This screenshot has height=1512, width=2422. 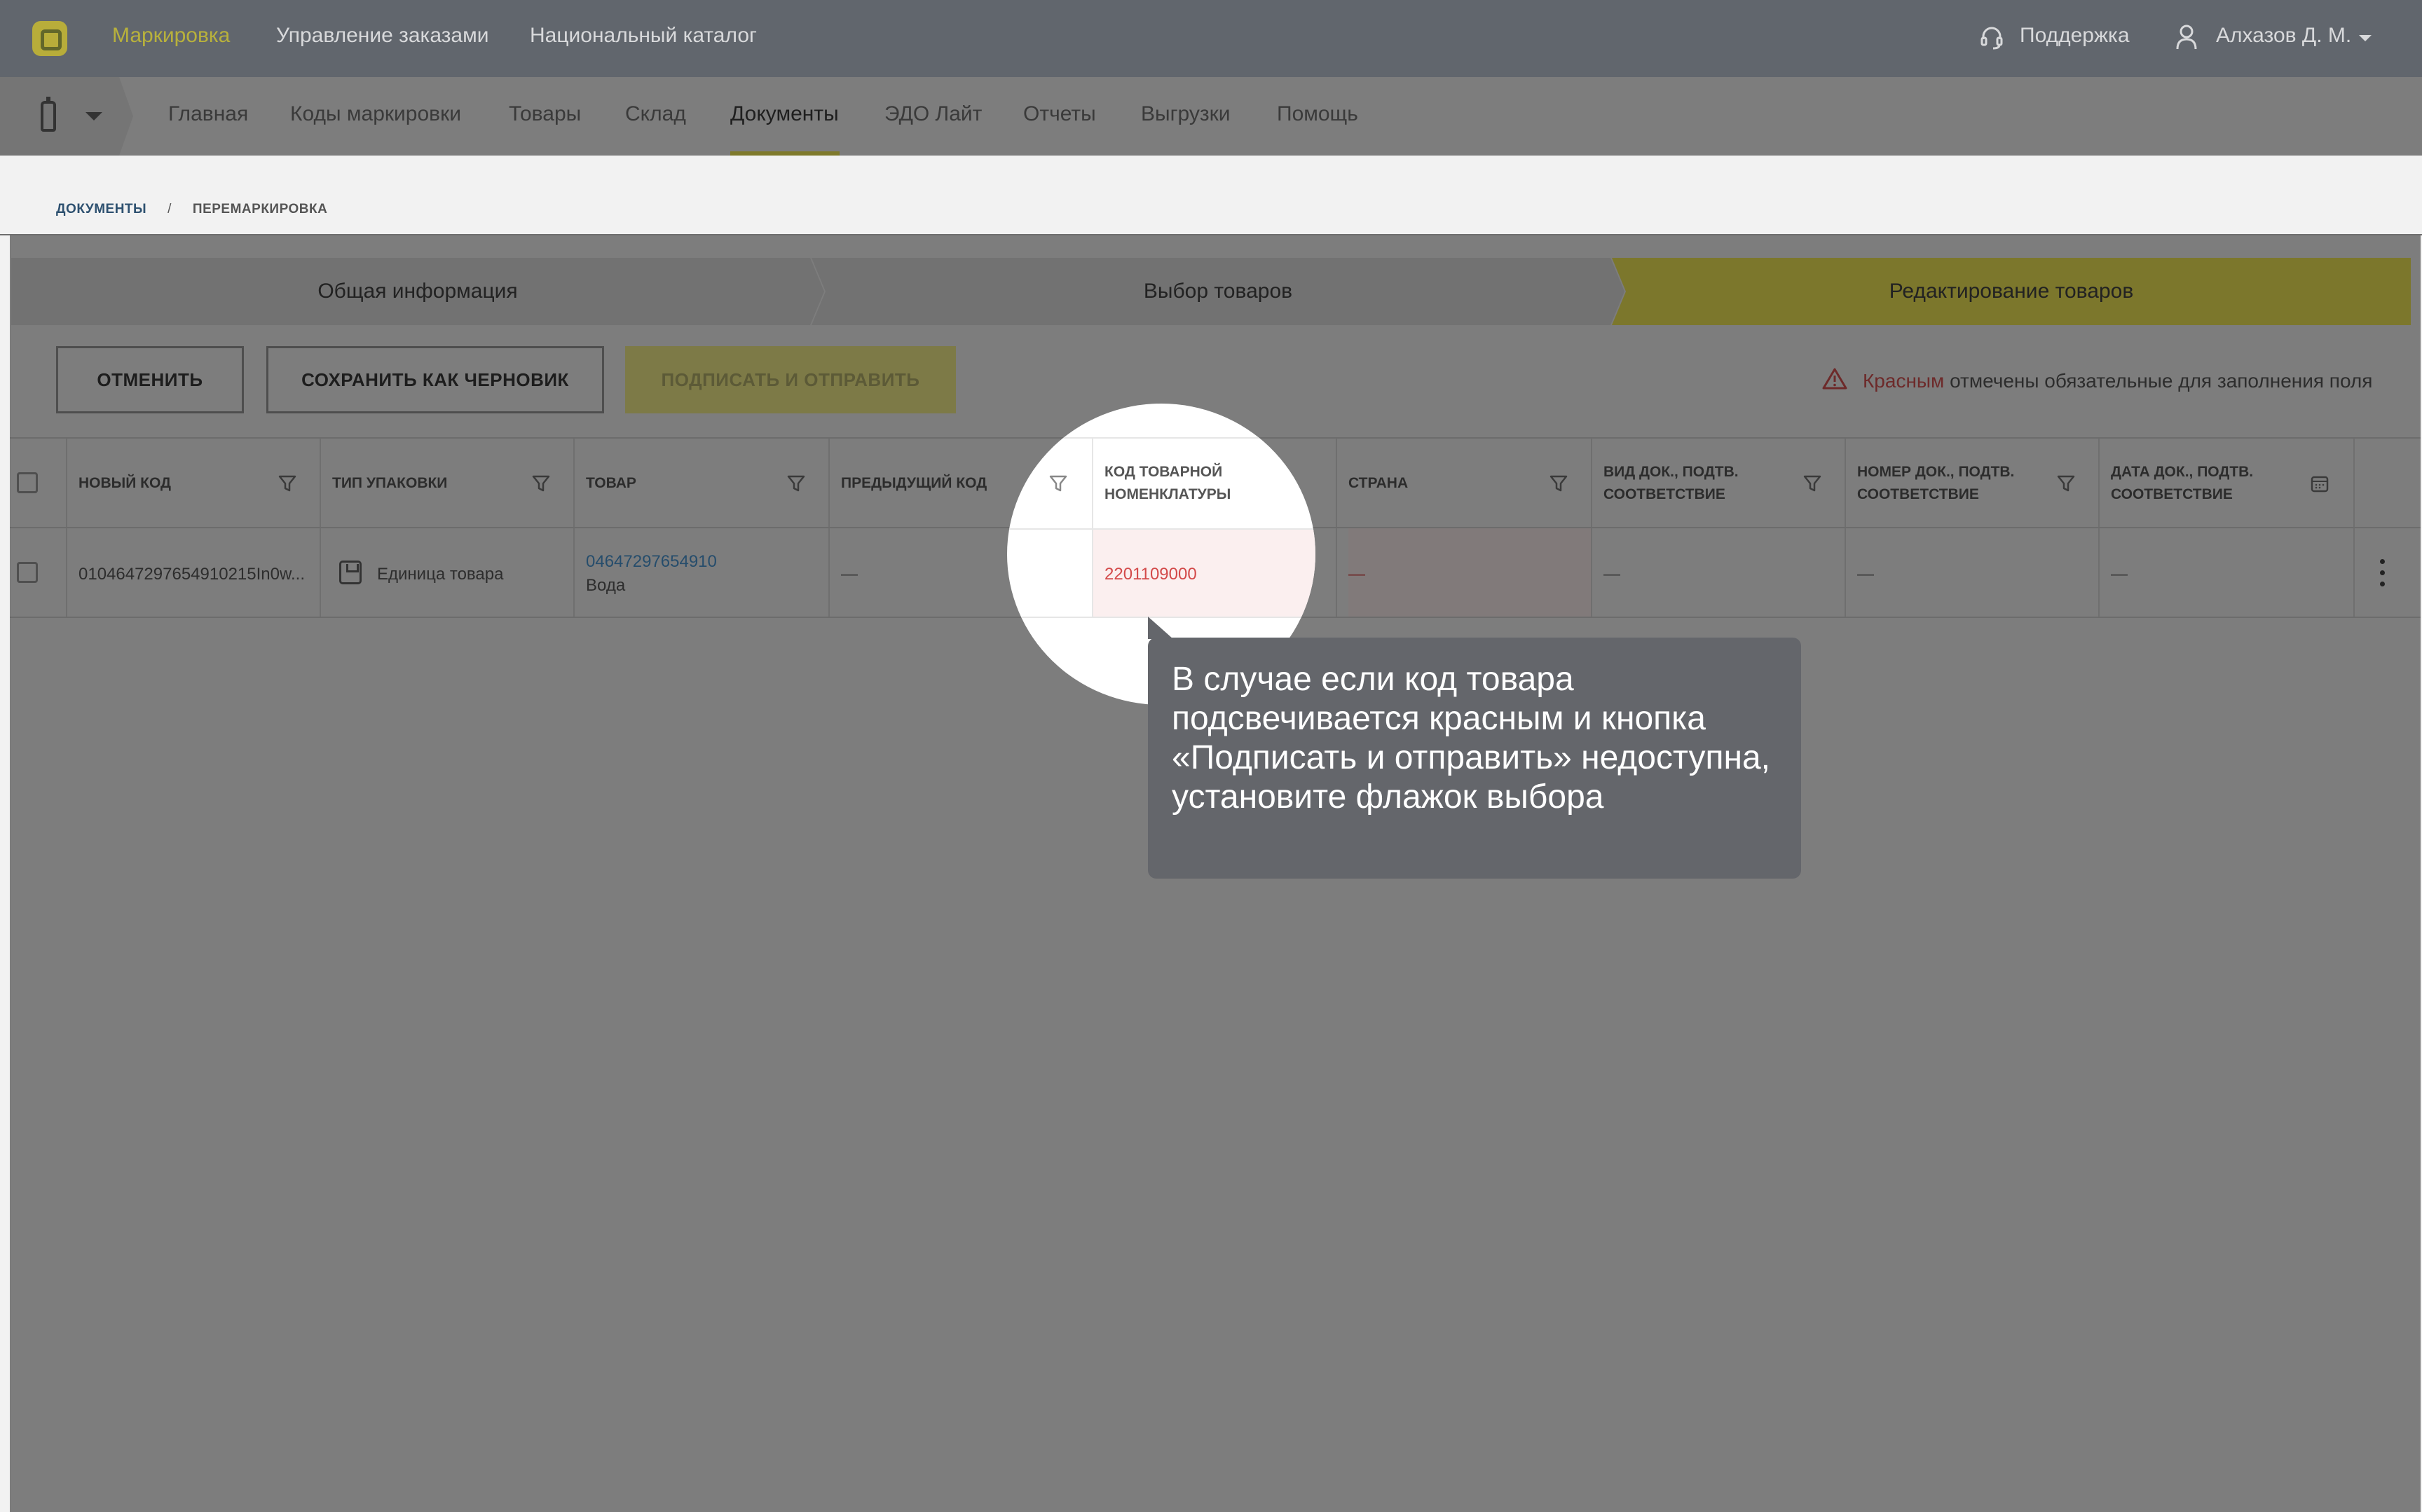 I want to click on user-menu: Алхазов Д. М., so click(x=2284, y=36).